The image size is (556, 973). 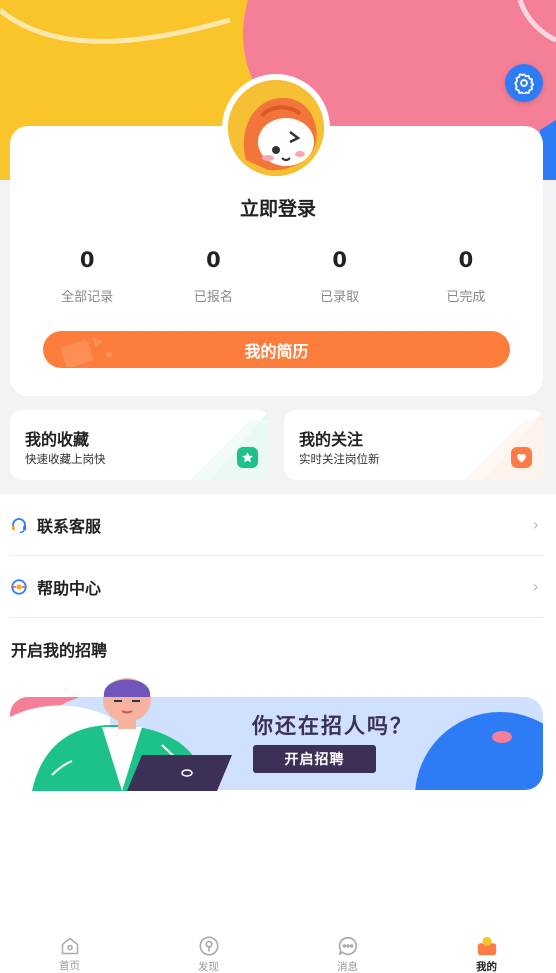 I want to click on bottom-tab-bar: 首页 发现 消息 我的, so click(x=278, y=949).